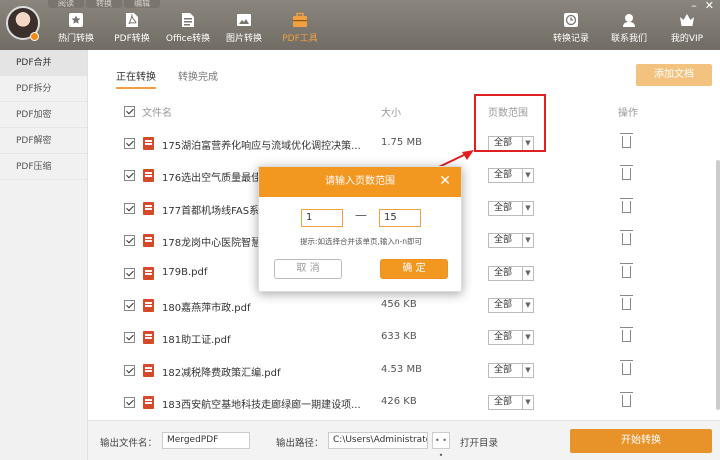 This screenshot has width=720, height=460. Describe the element at coordinates (687, 20) in the screenshot. I see `crown-icon` at that location.